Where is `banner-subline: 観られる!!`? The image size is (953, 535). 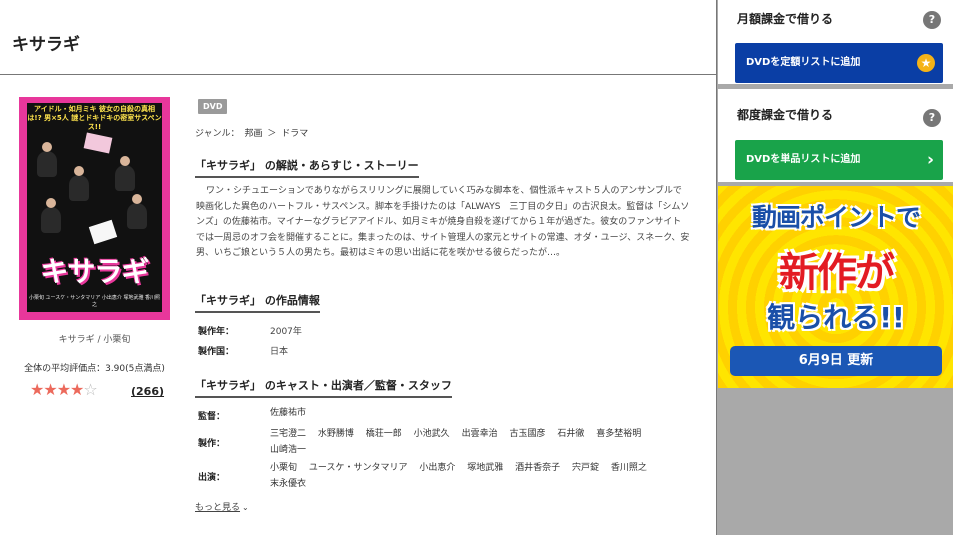 banner-subline: 観られる!! is located at coordinates (836, 317).